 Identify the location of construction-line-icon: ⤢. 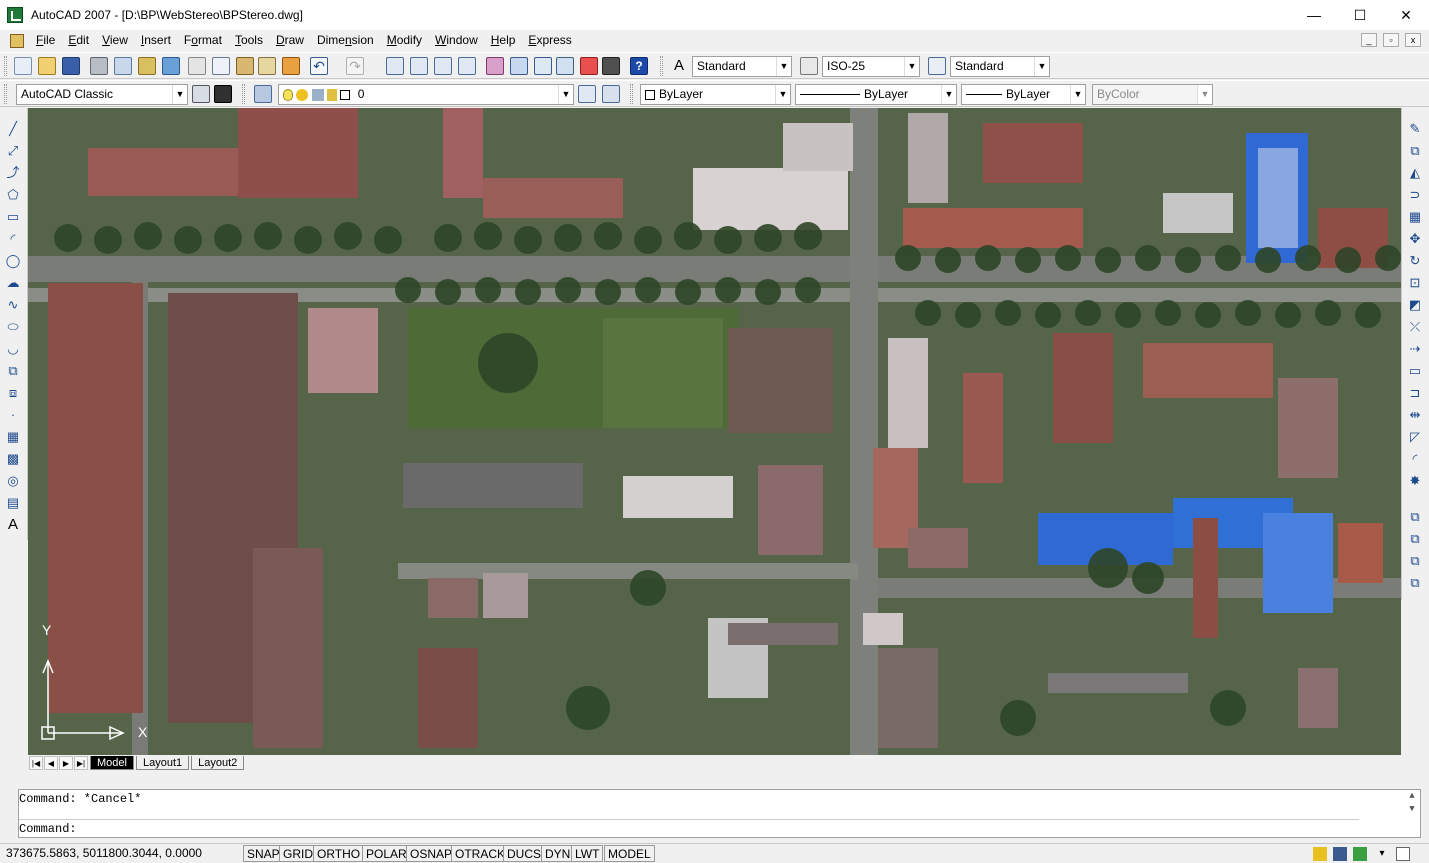
(13, 151).